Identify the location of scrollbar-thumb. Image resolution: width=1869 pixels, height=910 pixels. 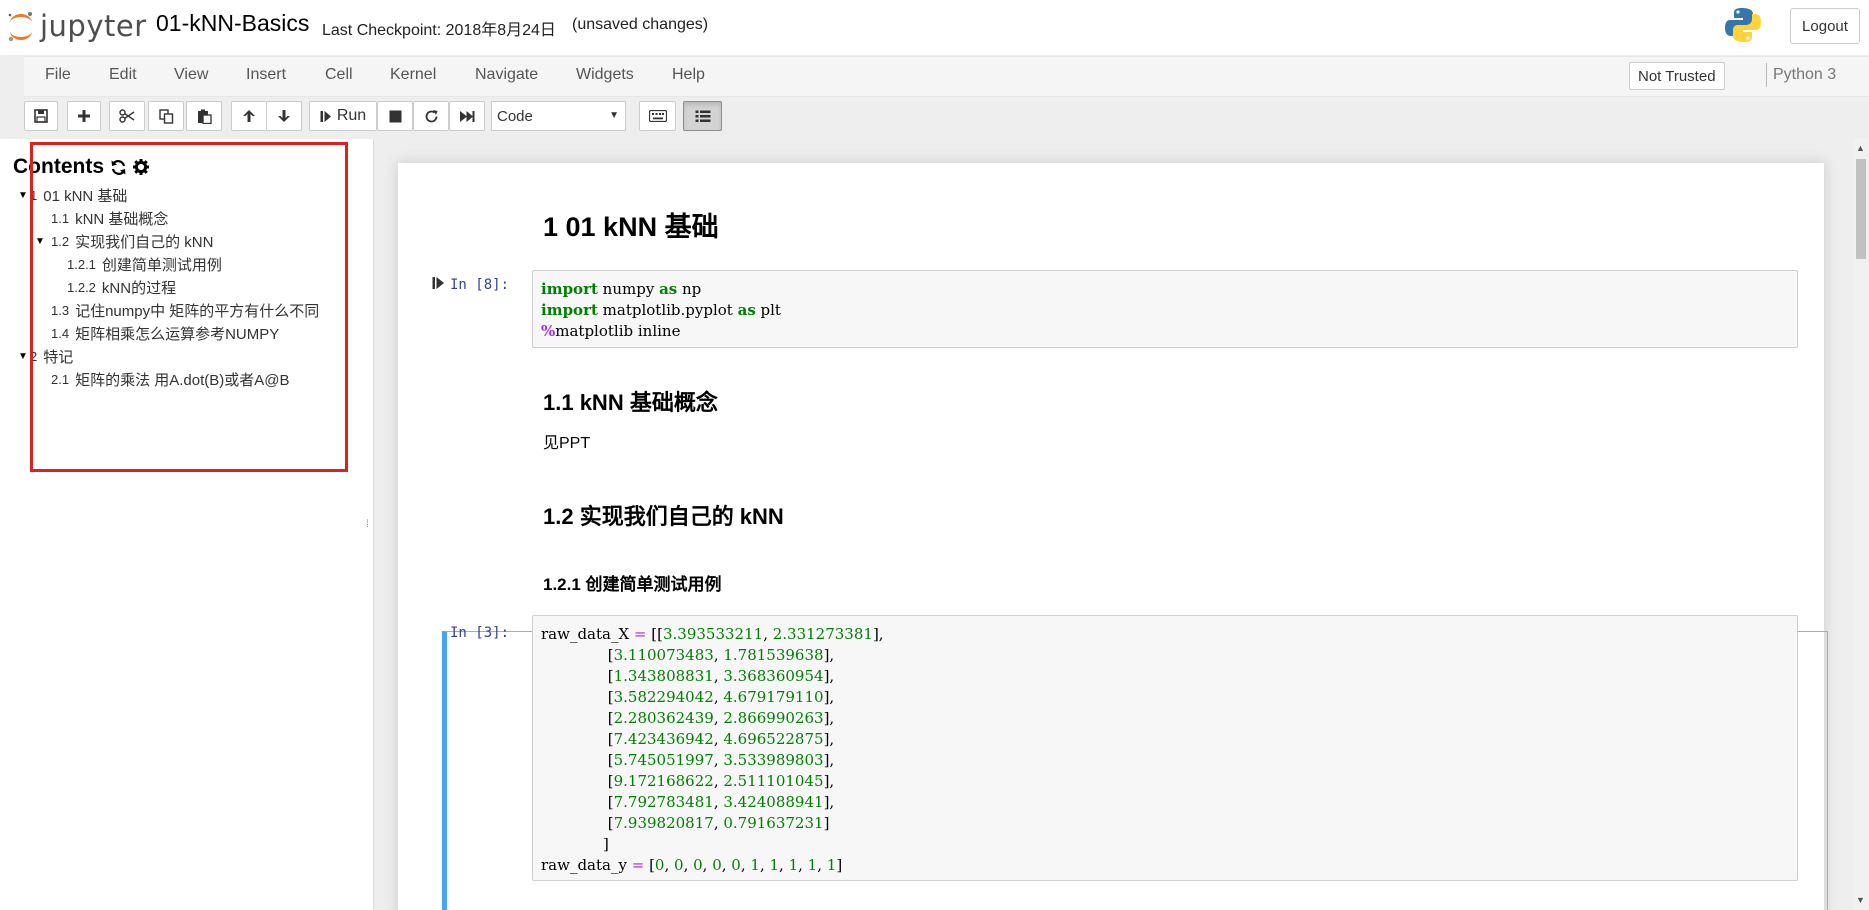
(1861, 209).